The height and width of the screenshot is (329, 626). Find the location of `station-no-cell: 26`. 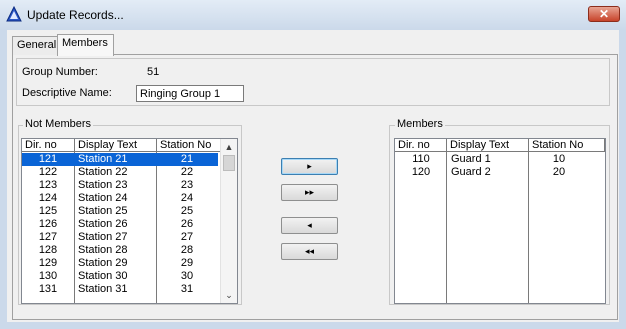

station-no-cell: 26 is located at coordinates (187, 224).